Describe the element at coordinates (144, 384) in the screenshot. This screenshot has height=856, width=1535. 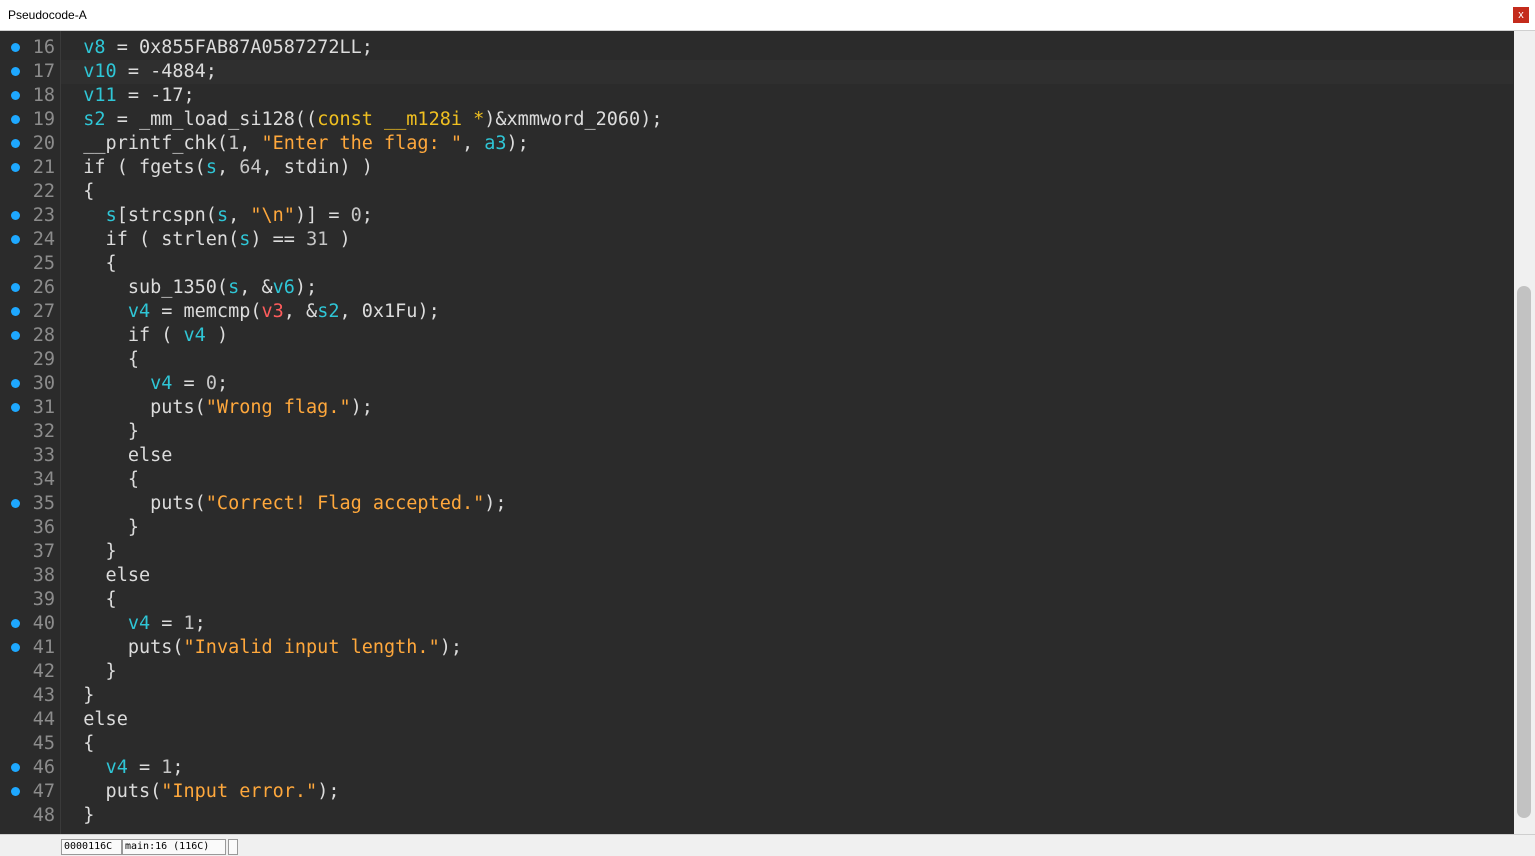
I see `code-text: v4 = 0;` at that location.